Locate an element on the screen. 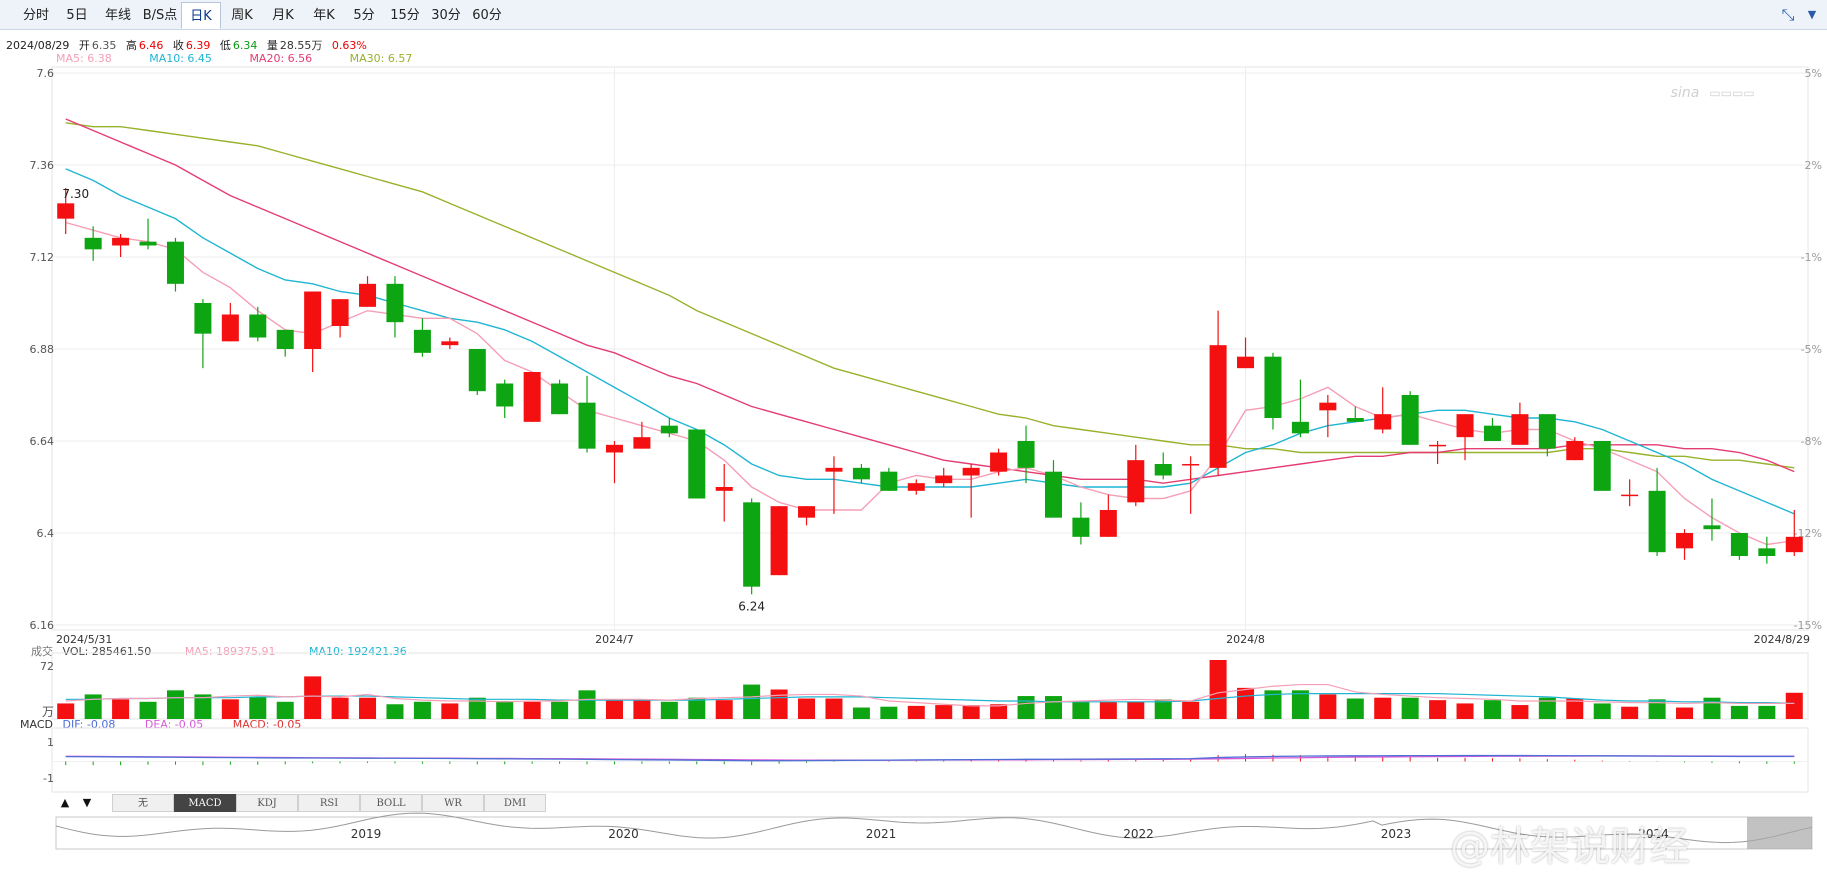 This screenshot has height=872, width=1827. tab-2: 年线 is located at coordinates (118, 15).